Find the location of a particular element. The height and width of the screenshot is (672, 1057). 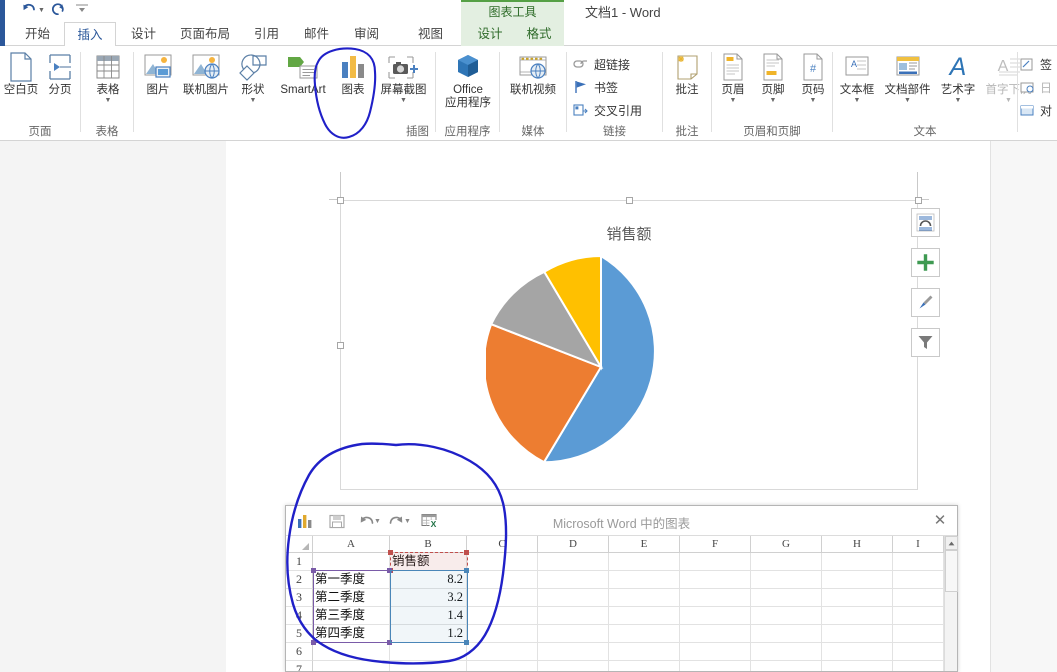

cell-f2 is located at coordinates (715, 580).